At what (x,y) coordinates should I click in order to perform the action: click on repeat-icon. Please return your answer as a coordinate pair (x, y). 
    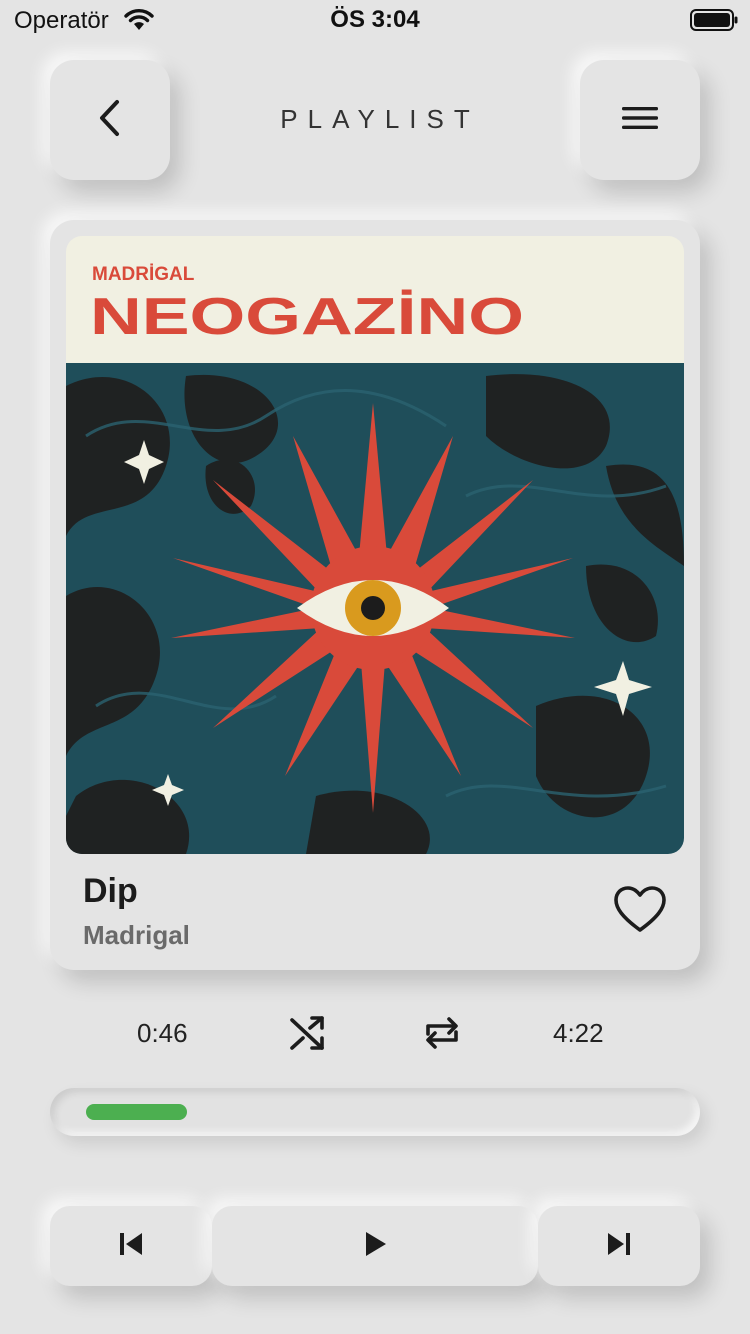
    Looking at the image, I should click on (442, 1037).